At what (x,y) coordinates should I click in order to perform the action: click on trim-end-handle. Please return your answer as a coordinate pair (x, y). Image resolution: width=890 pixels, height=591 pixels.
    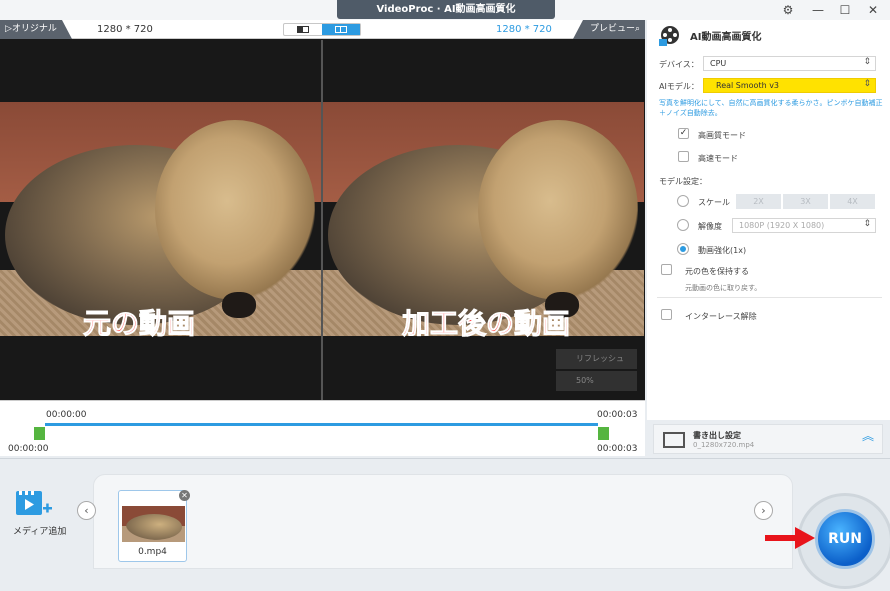
    Looking at the image, I should click on (603, 433).